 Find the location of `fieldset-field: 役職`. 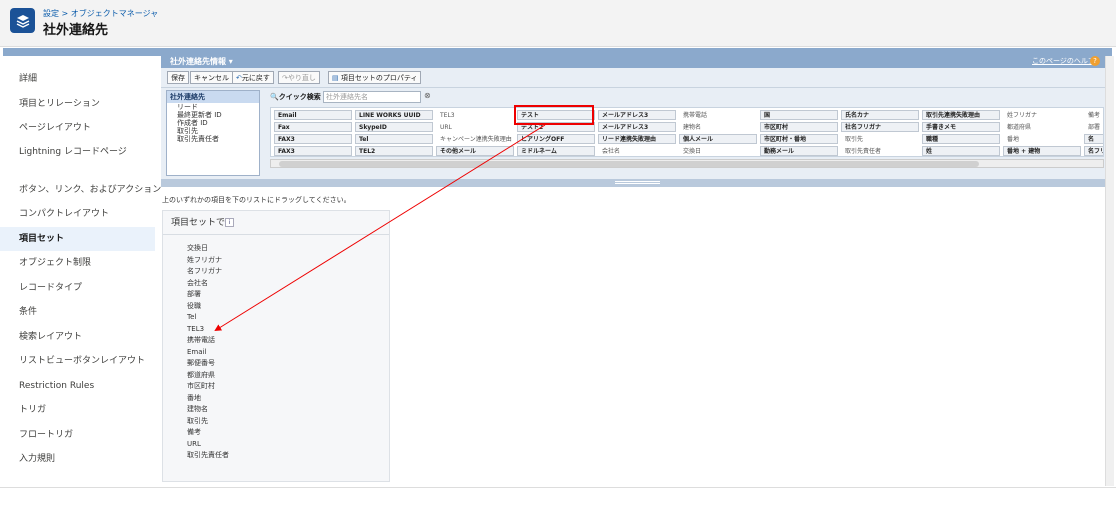

fieldset-field: 役職 is located at coordinates (208, 307).